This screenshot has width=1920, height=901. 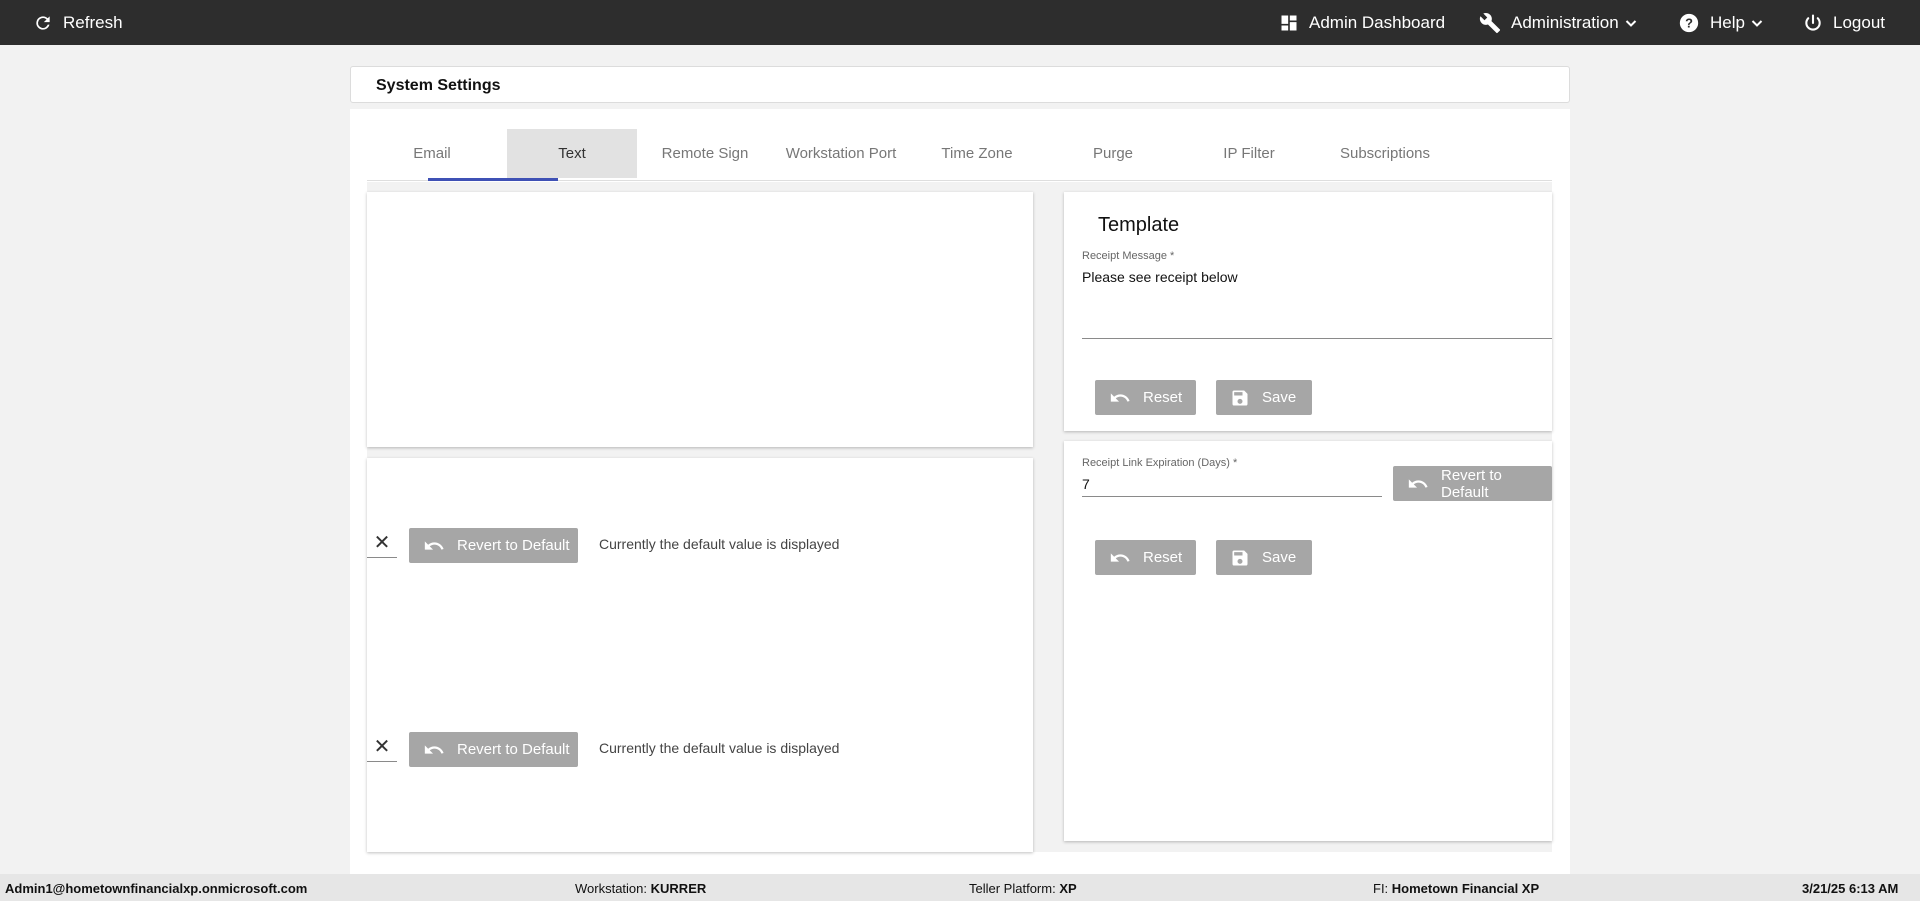 I want to click on receipt-link-expiration-label: Receipt Link Expiration (Days) *, so click(x=1160, y=463).